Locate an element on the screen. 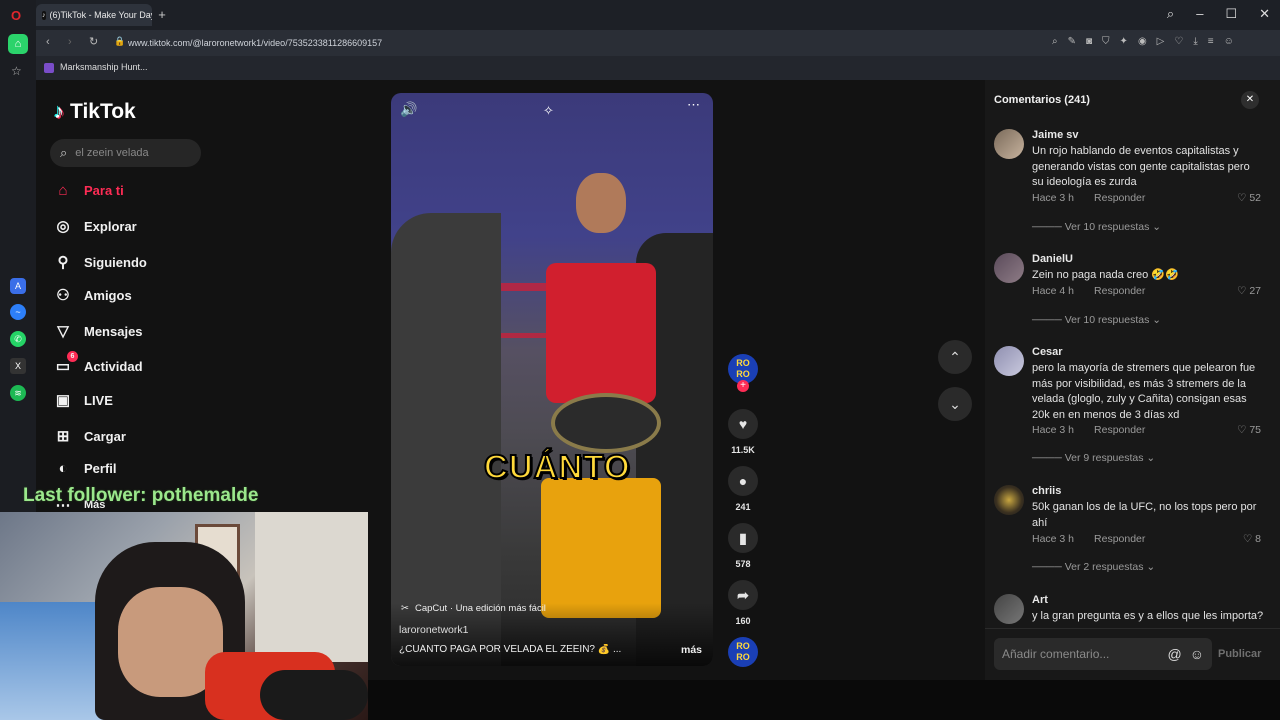 The height and width of the screenshot is (720, 1280). close-window-button: ✕ is located at coordinates (1264, 14).